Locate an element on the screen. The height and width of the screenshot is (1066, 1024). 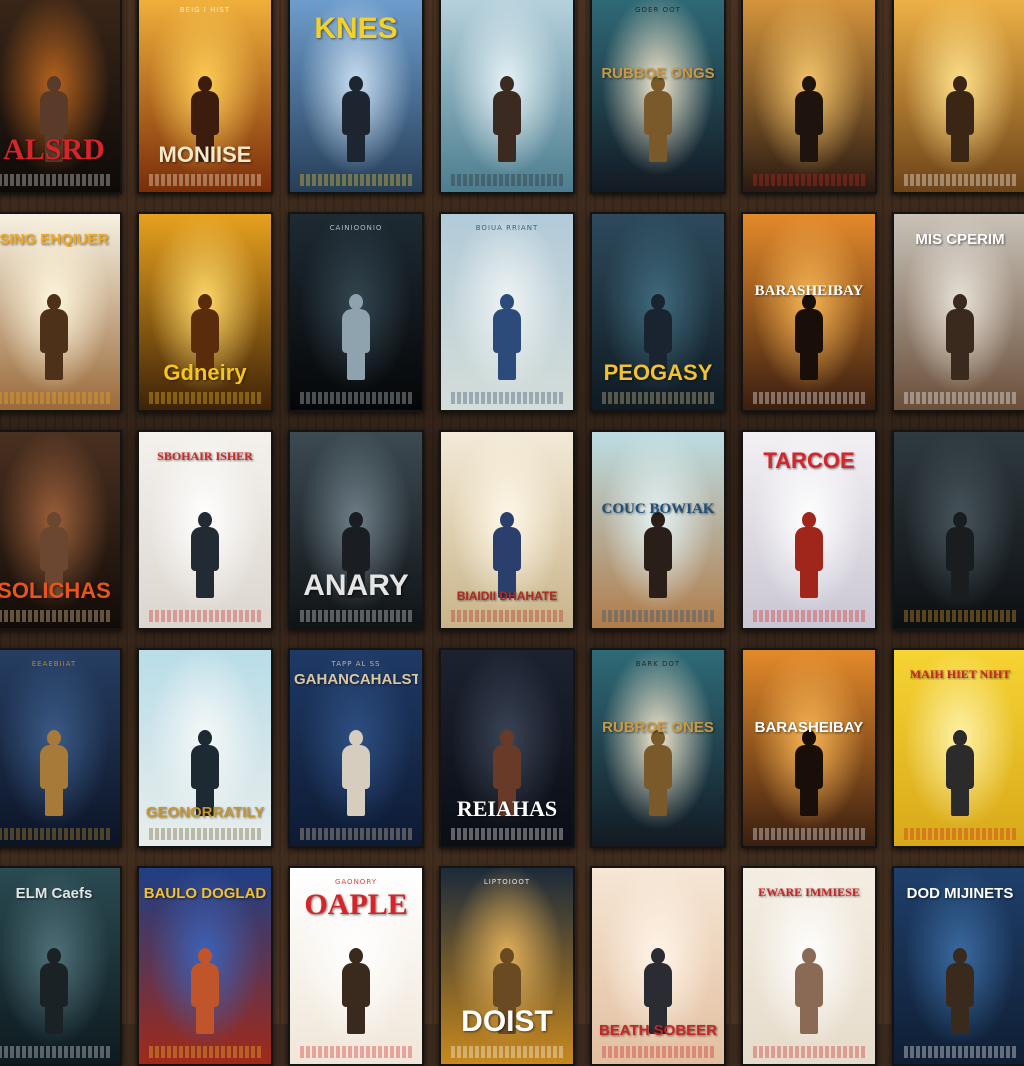
poster-title: RUBBOE ONGS is located at coordinates (658, 74).